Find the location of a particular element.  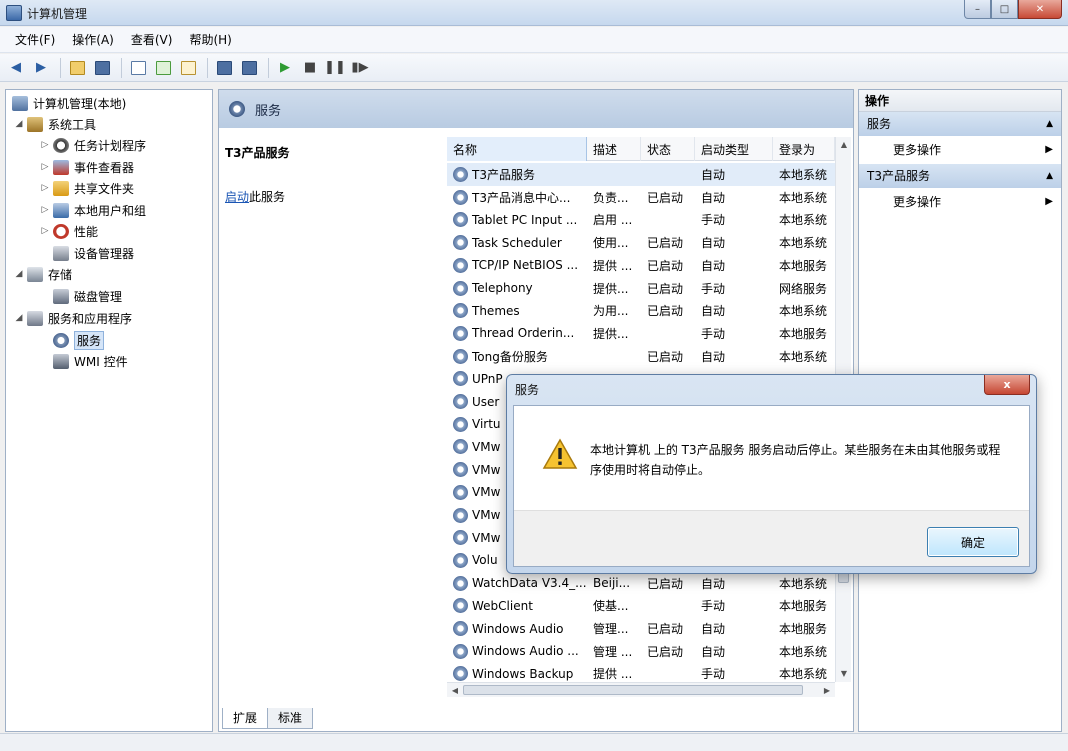

table-row: T3产品服务 自动 本地系统 is located at coordinates (641, 174).